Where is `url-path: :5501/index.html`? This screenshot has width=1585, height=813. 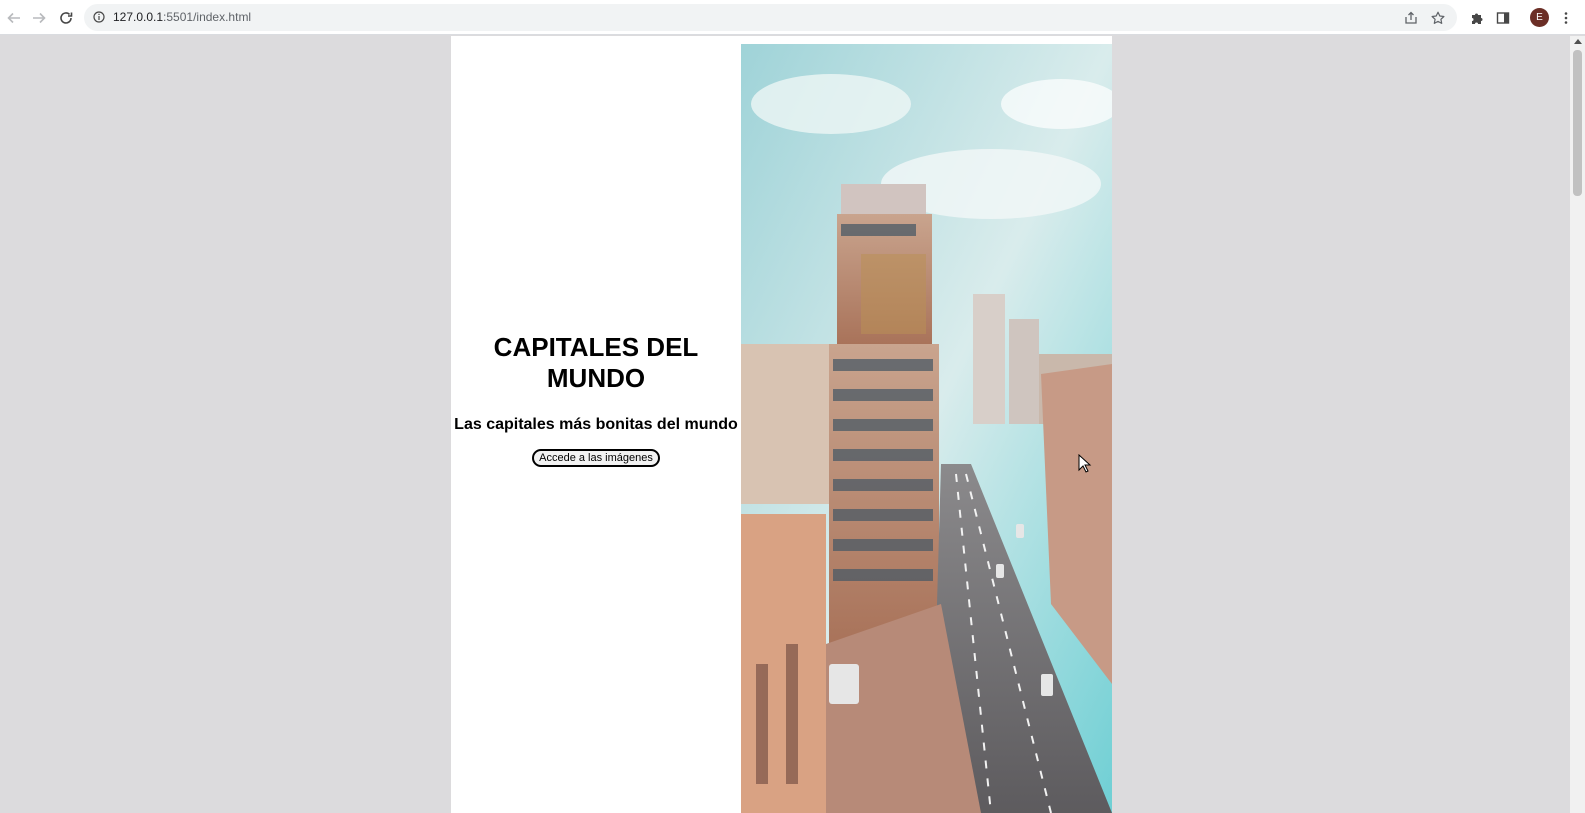 url-path: :5501/index.html is located at coordinates (207, 17).